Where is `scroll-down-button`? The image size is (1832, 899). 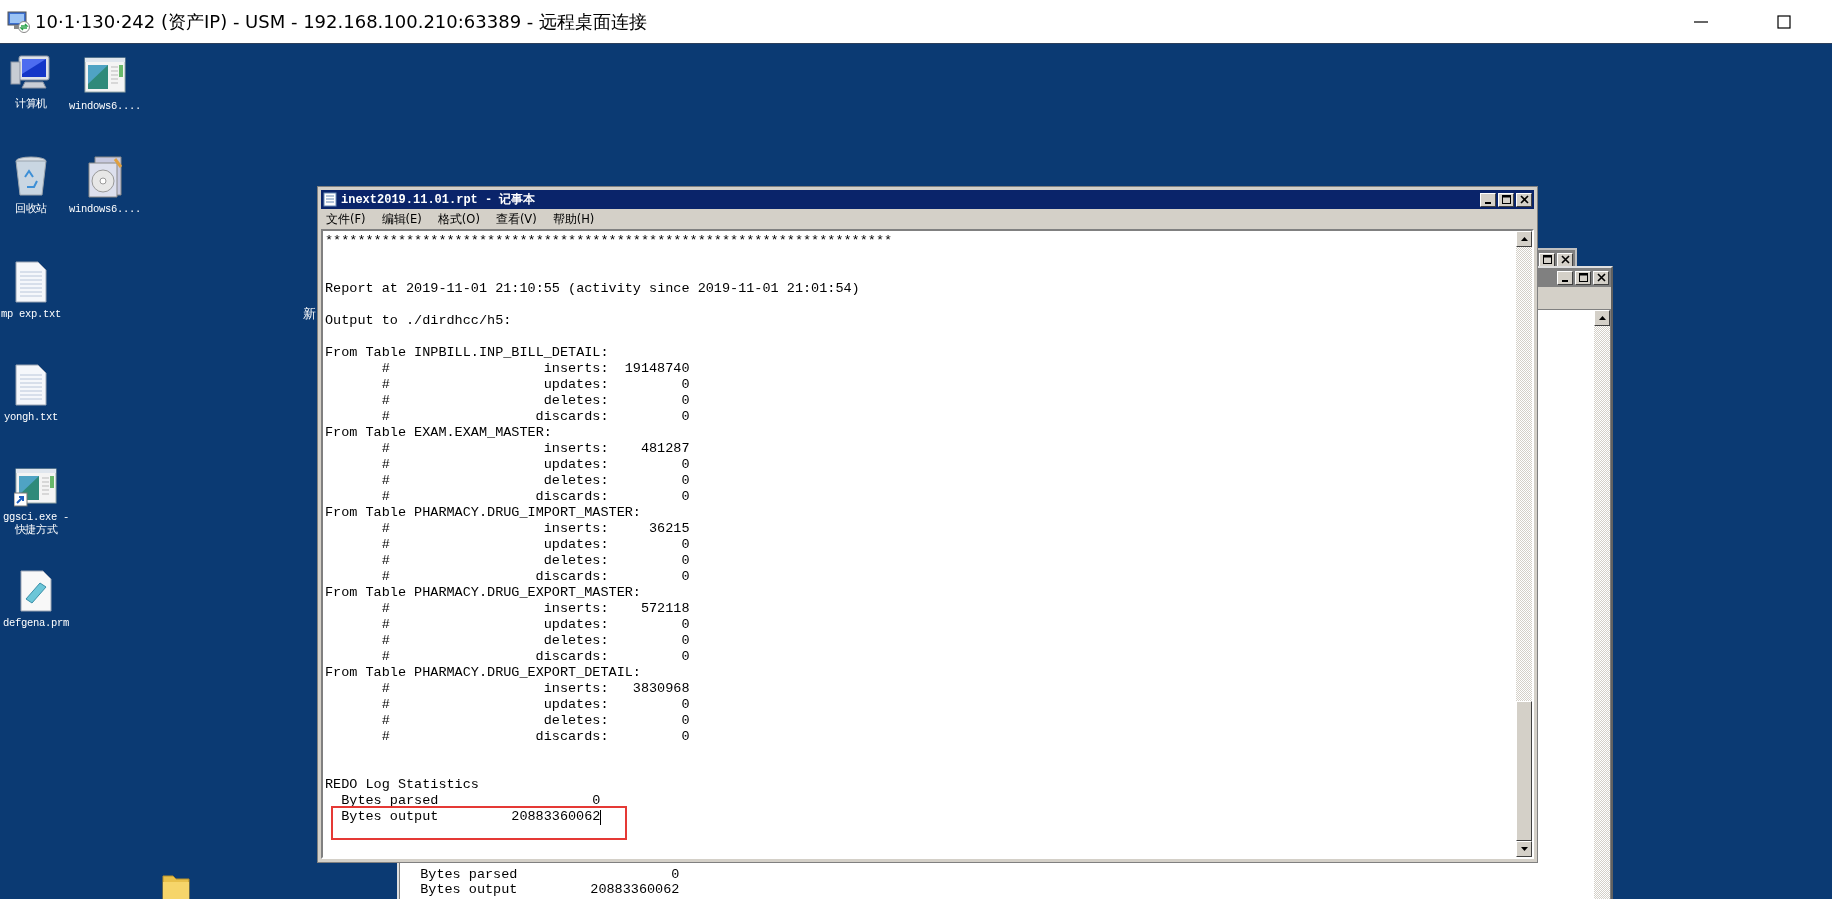
scroll-down-button is located at coordinates (1524, 849).